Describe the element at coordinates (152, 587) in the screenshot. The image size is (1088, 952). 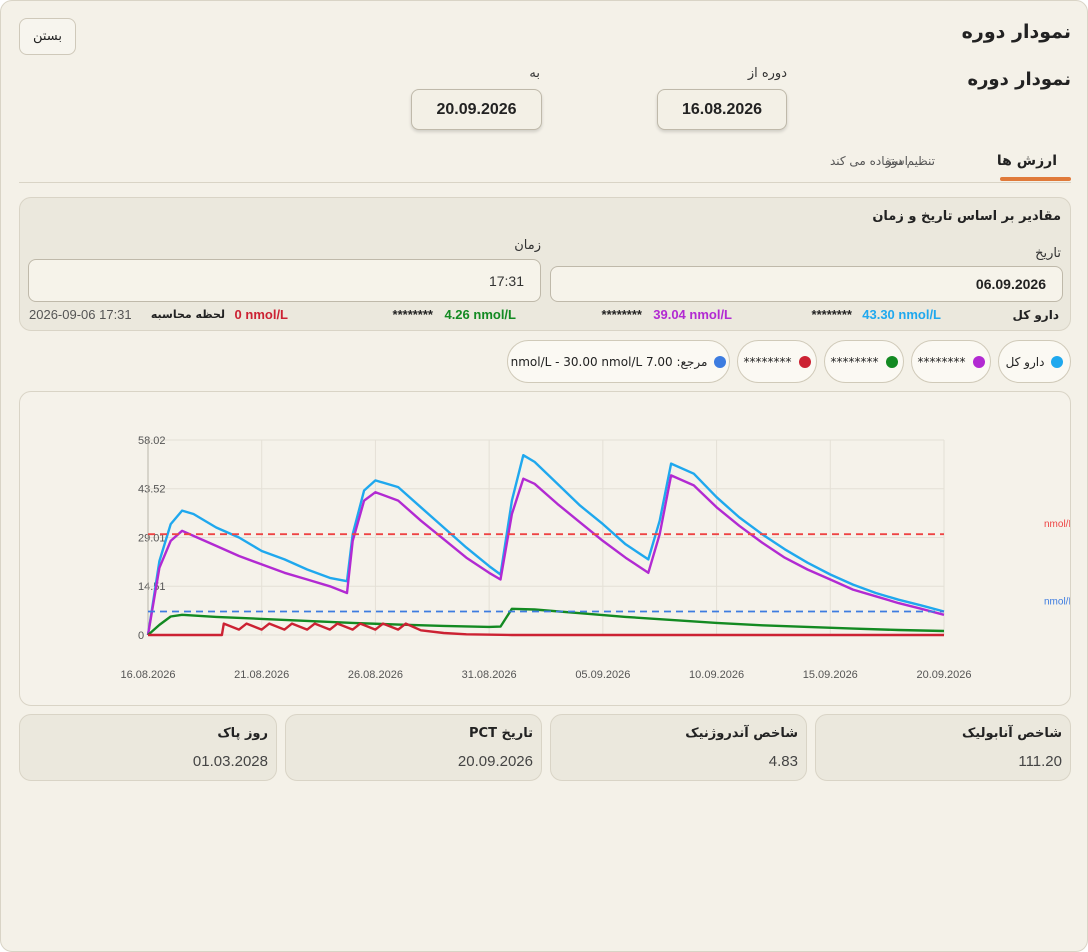
I see `y-tick-label: 14.51` at that location.